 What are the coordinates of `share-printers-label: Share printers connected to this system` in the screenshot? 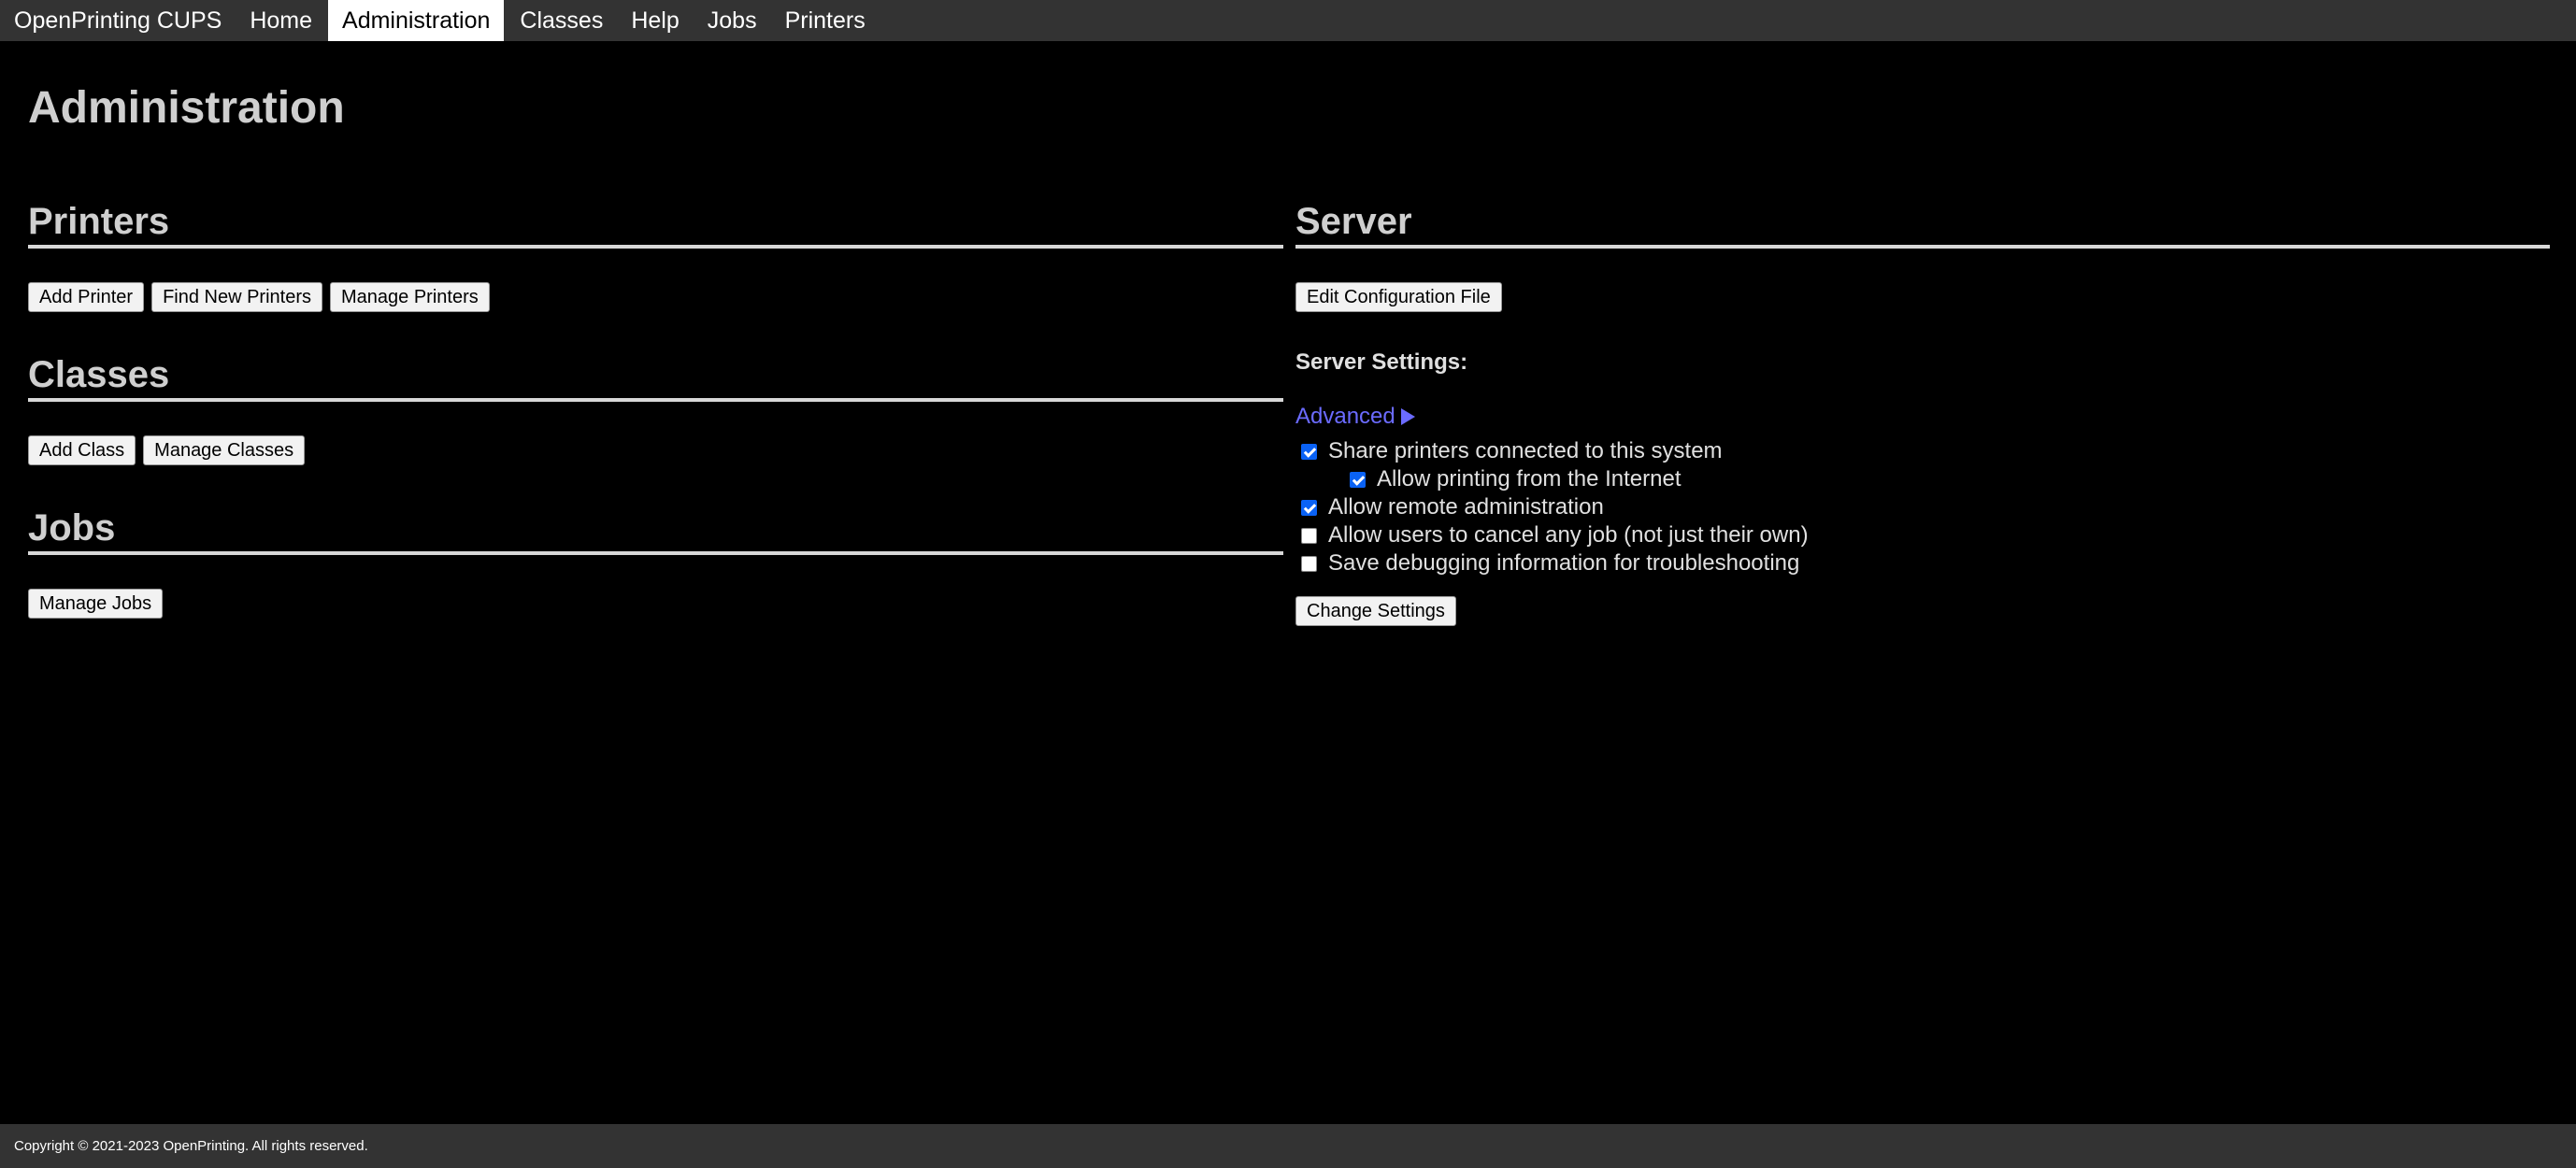 It's located at (1525, 450).